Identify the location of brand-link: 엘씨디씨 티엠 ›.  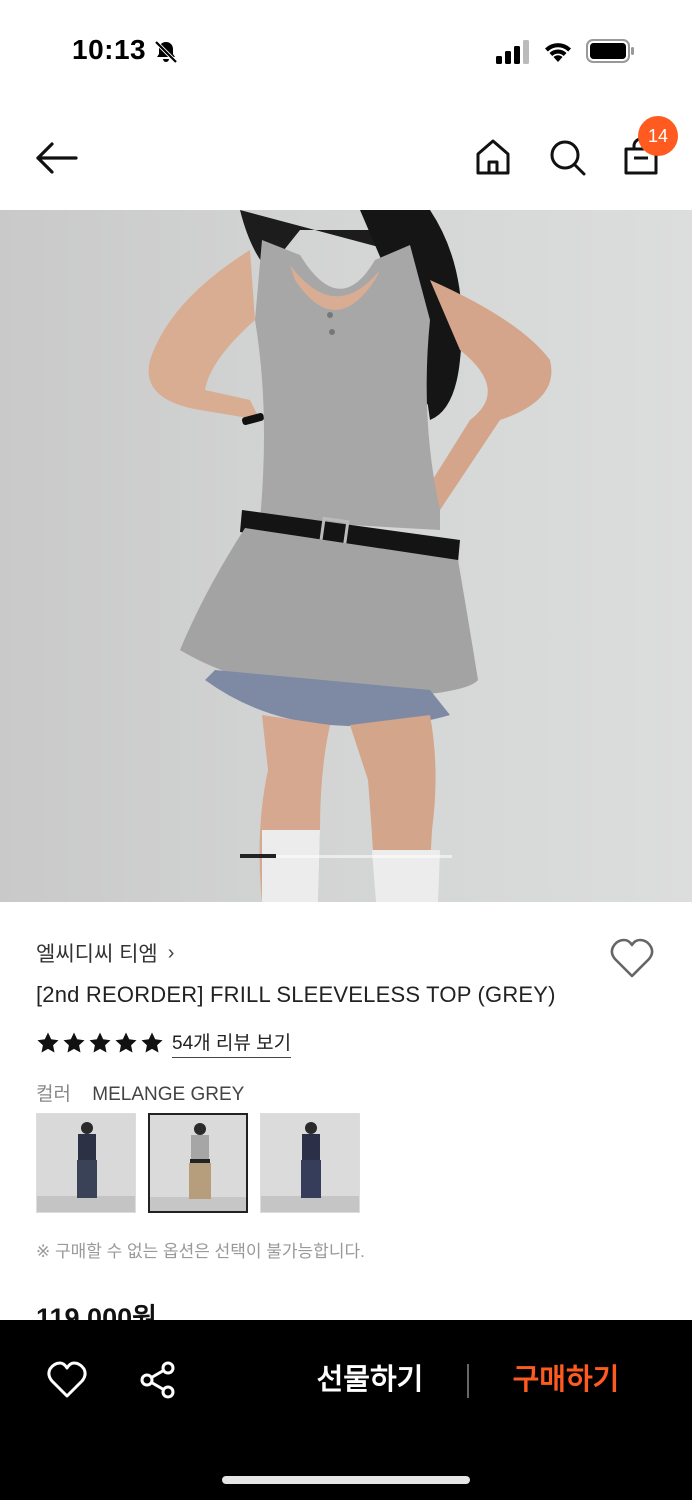
(105, 953).